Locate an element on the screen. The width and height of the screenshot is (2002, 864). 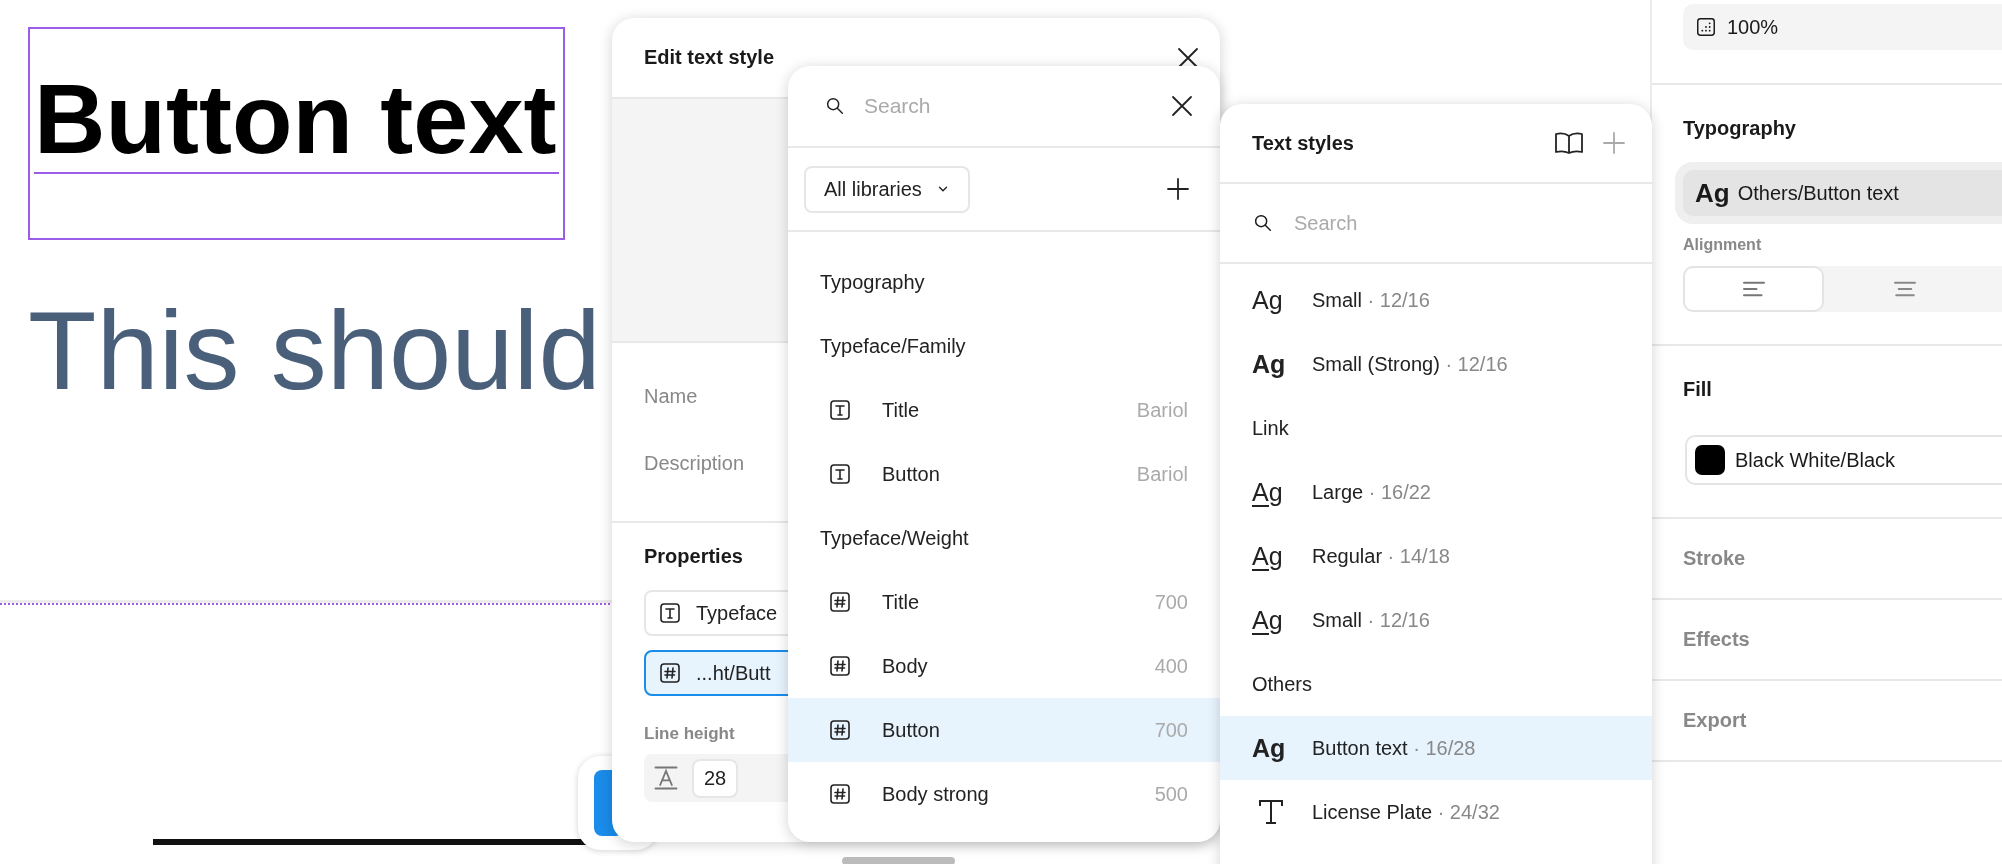
field-label: Description is located at coordinates (694, 463).